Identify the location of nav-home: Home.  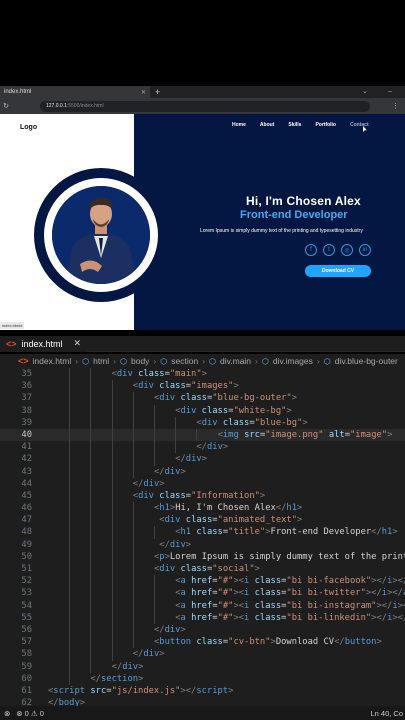
(239, 125).